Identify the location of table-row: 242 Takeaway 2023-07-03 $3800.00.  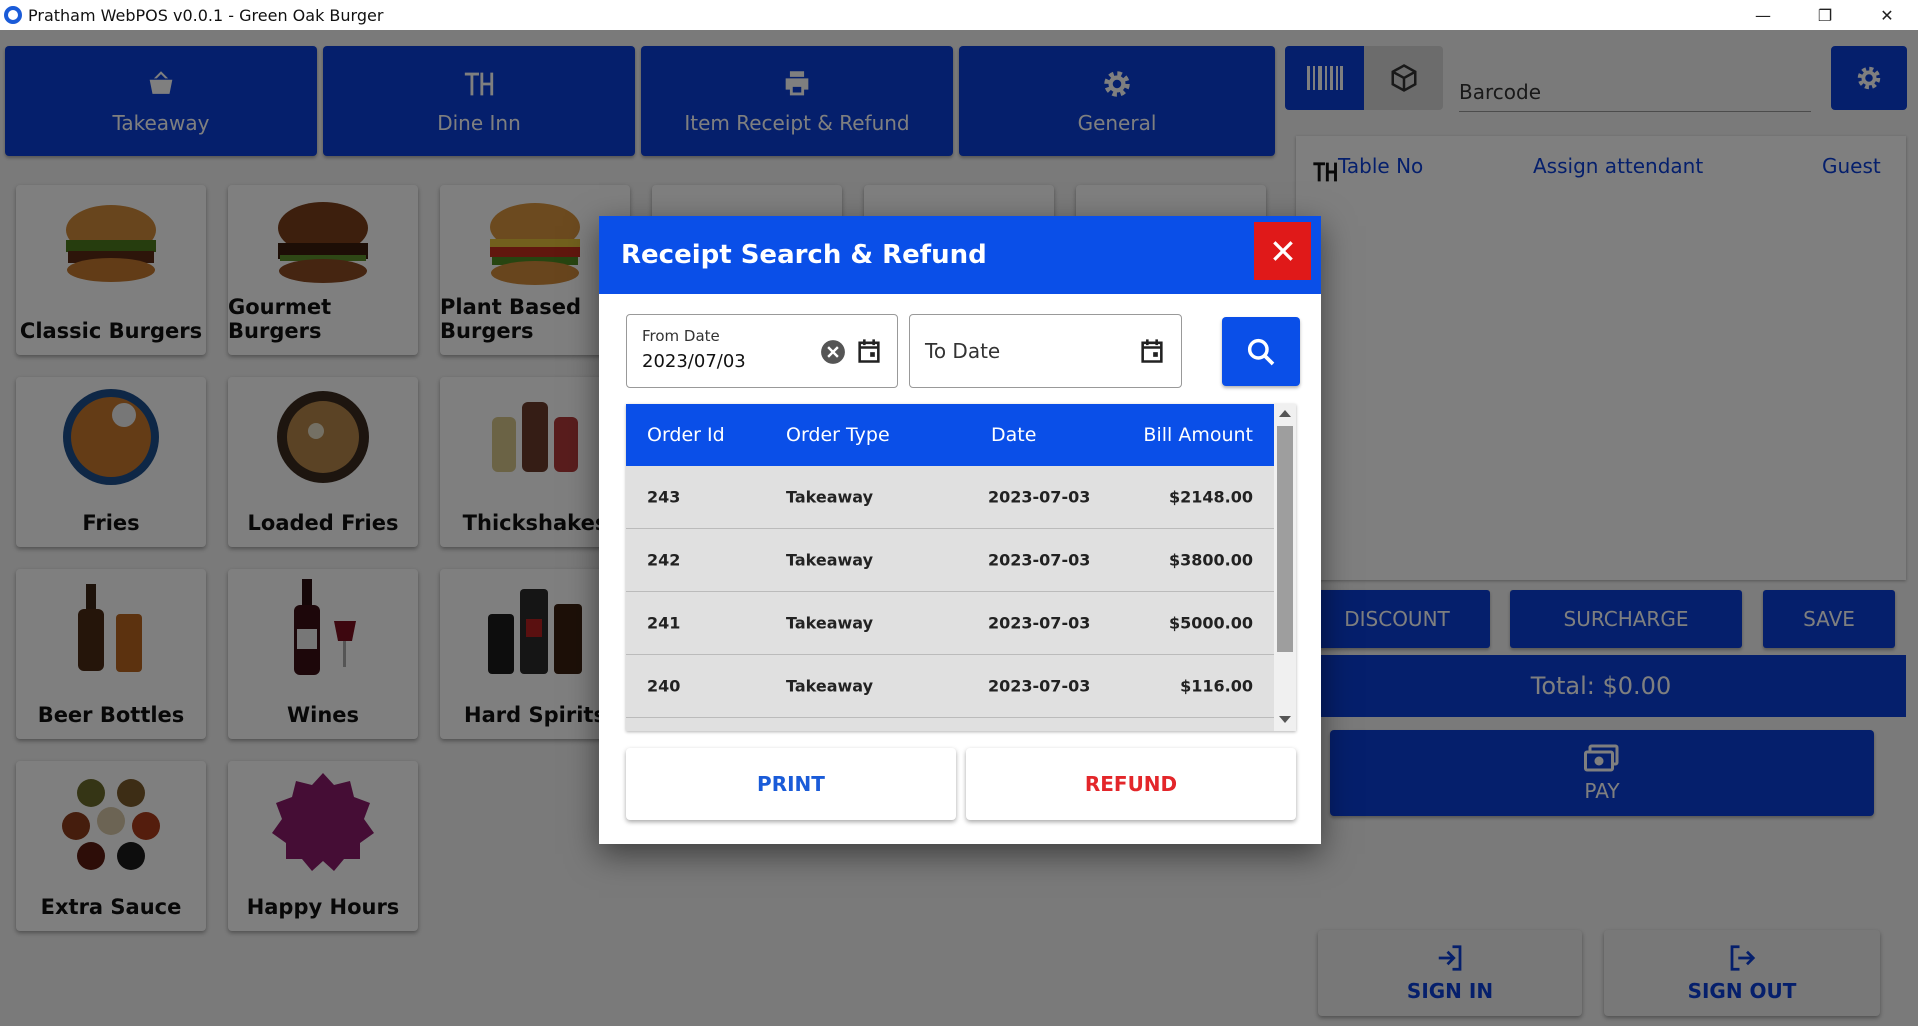
(950, 560).